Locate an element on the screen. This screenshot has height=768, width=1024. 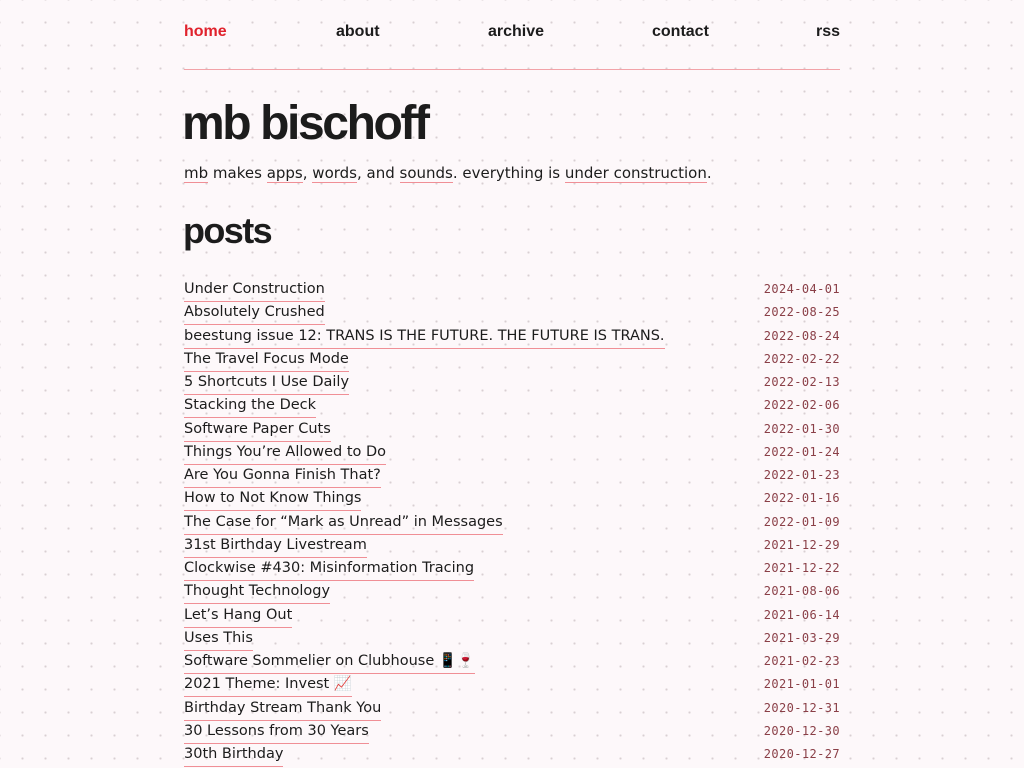
post-date: 2022-01-23 is located at coordinates (801, 475).